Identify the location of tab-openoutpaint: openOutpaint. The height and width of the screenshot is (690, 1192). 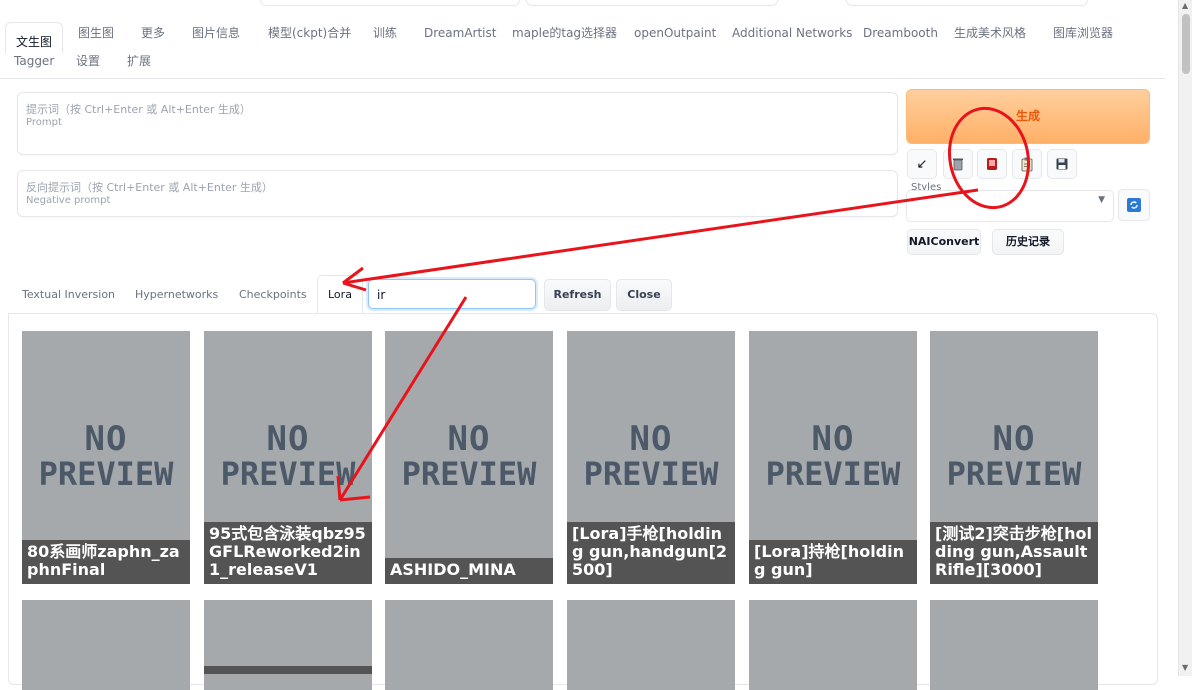
(675, 33).